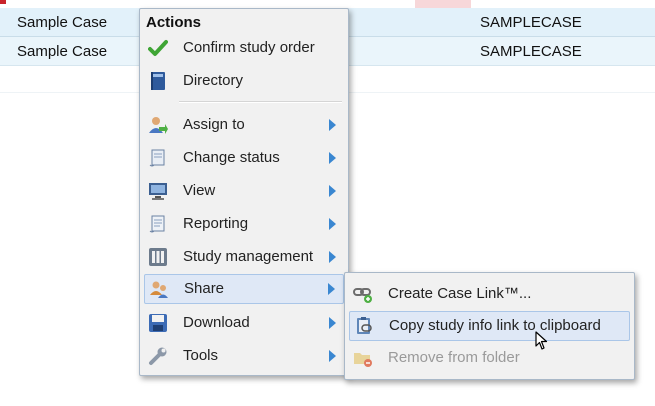  Describe the element at coordinates (158, 158) in the screenshot. I see `scroll-icon` at that location.